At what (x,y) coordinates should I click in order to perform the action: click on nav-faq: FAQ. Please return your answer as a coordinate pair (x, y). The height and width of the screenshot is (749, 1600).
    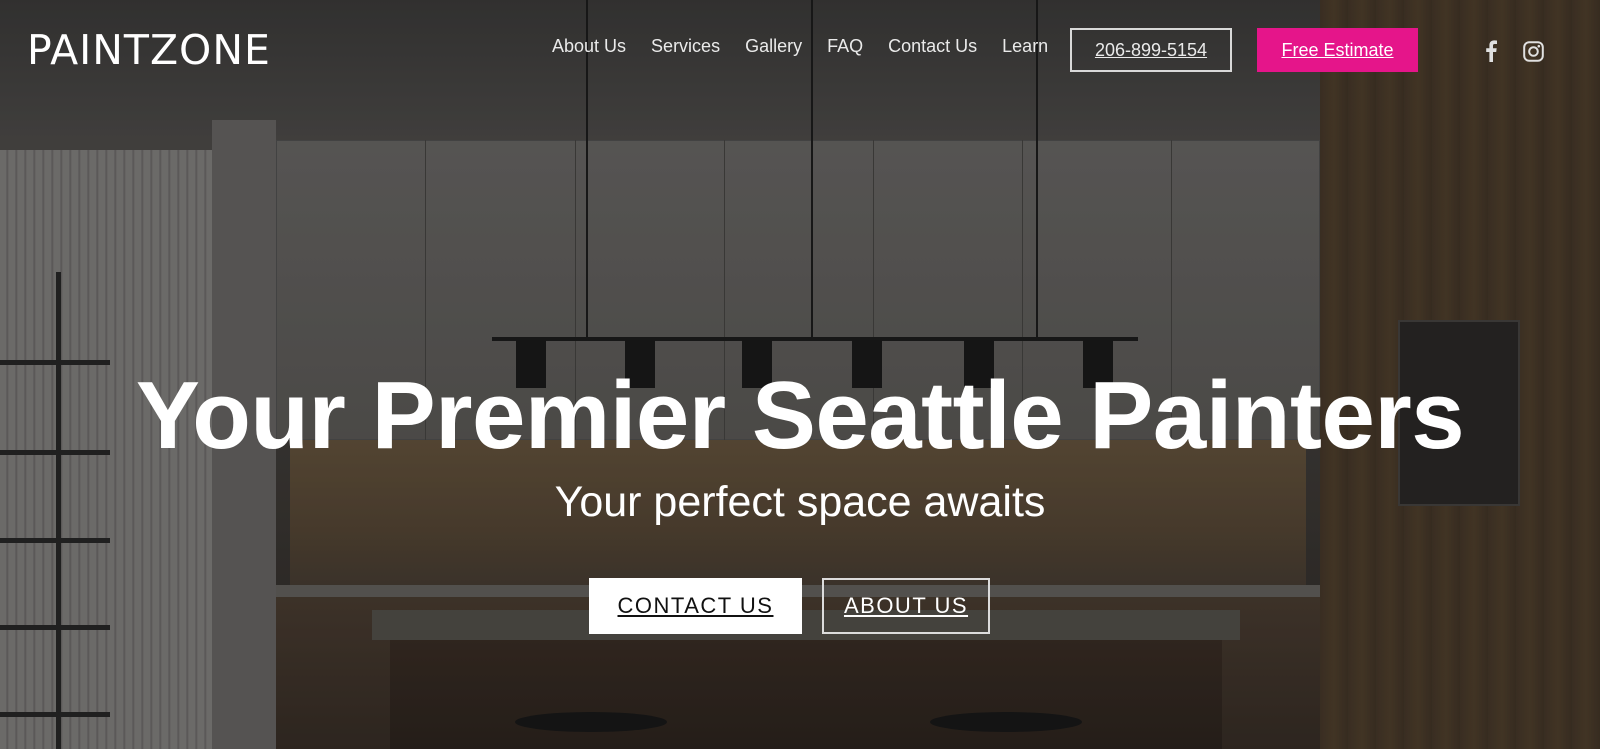
    Looking at the image, I should click on (845, 46).